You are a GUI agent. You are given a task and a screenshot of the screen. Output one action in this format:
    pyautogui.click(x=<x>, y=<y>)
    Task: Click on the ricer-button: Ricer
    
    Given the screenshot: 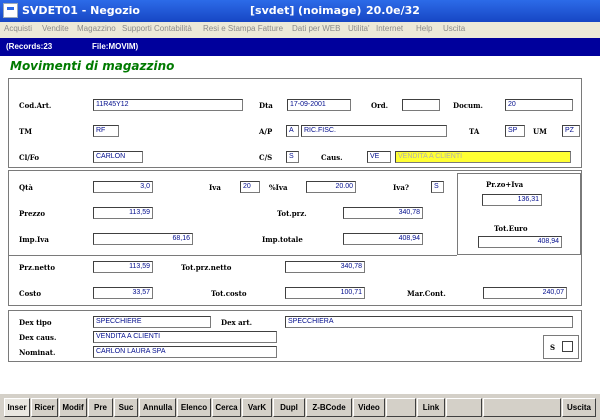 What is the action you would take?
    pyautogui.click(x=44, y=407)
    